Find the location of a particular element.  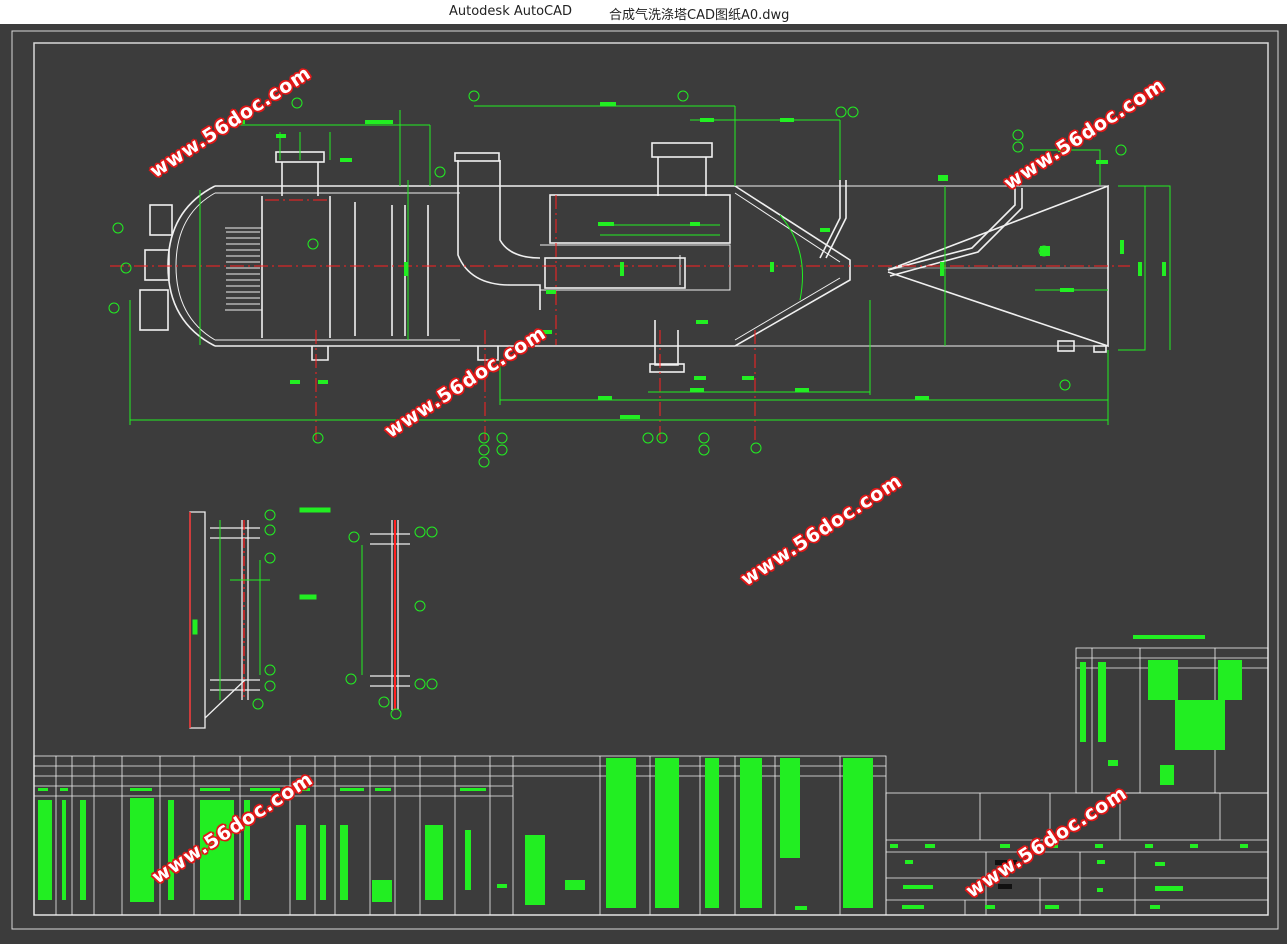

nozzle-table-entries is located at coordinates (1161, 710).